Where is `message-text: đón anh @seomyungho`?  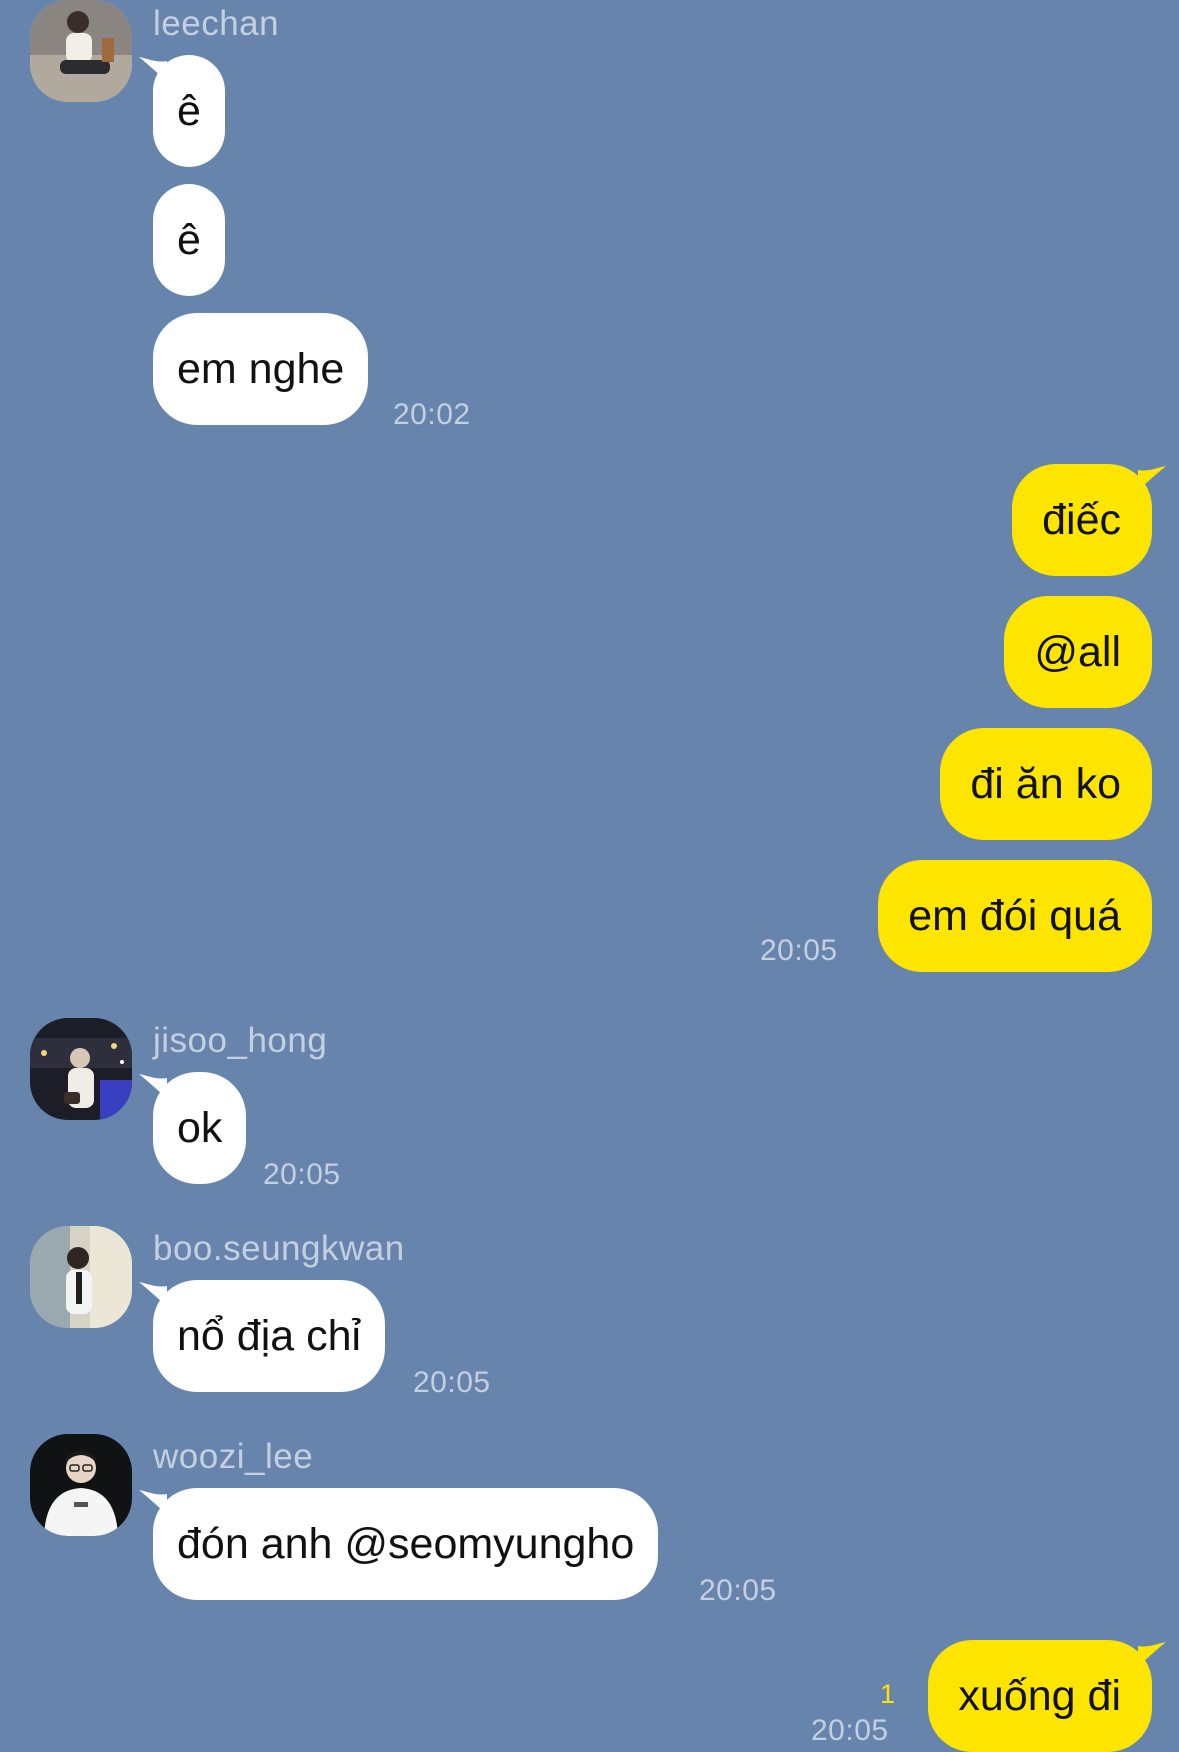 message-text: đón anh @seomyungho is located at coordinates (406, 1544).